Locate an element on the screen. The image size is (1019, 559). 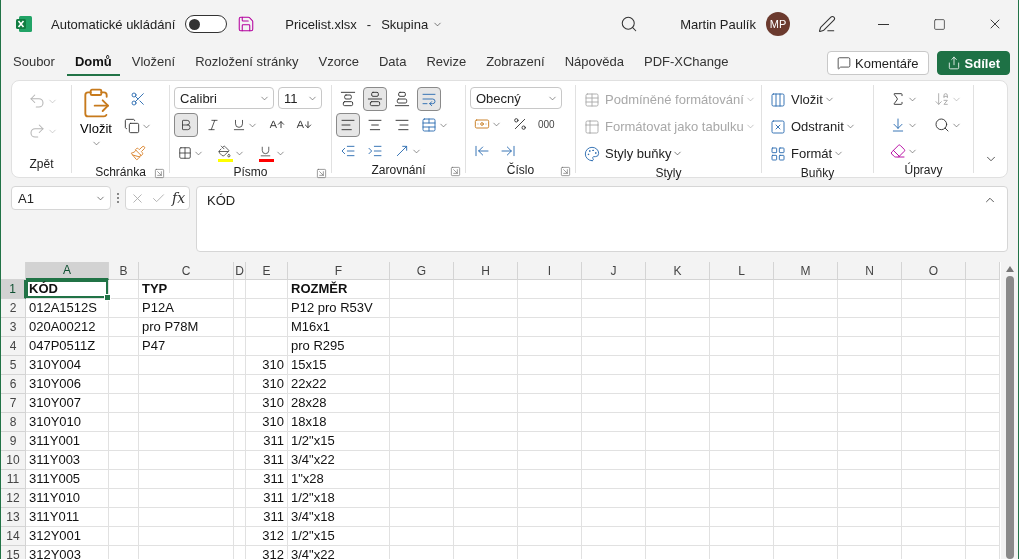
wrap-text-button is located at coordinates (429, 99).